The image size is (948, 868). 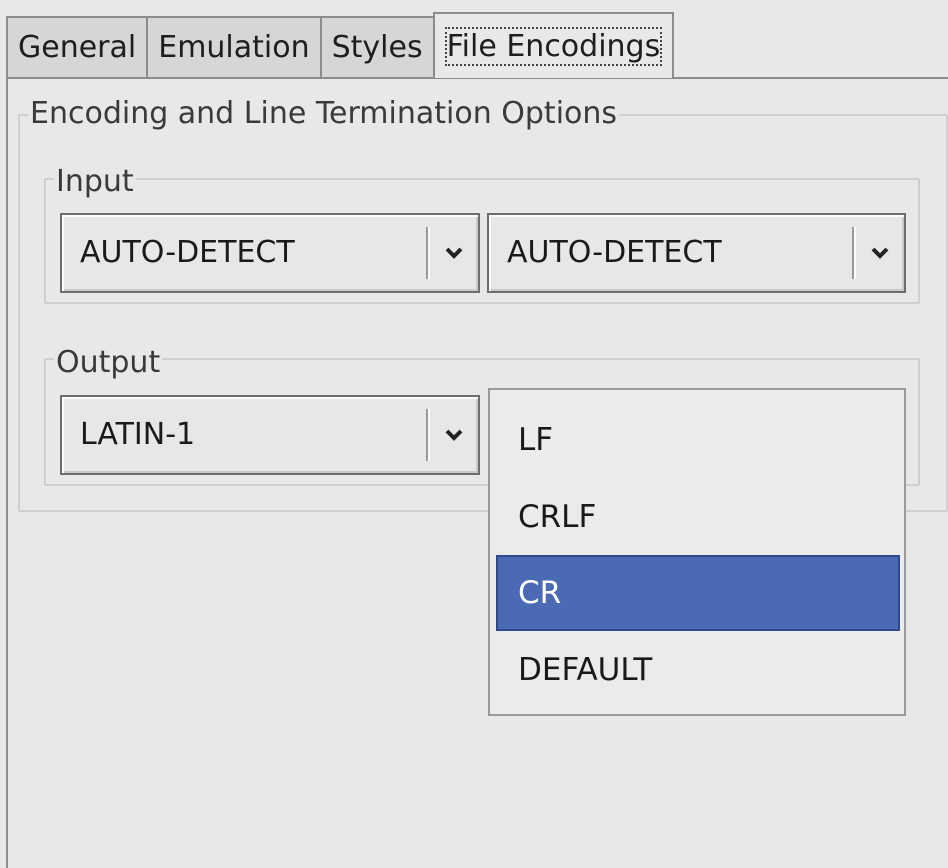 I want to click on tab-label: Emulation, so click(x=234, y=47).